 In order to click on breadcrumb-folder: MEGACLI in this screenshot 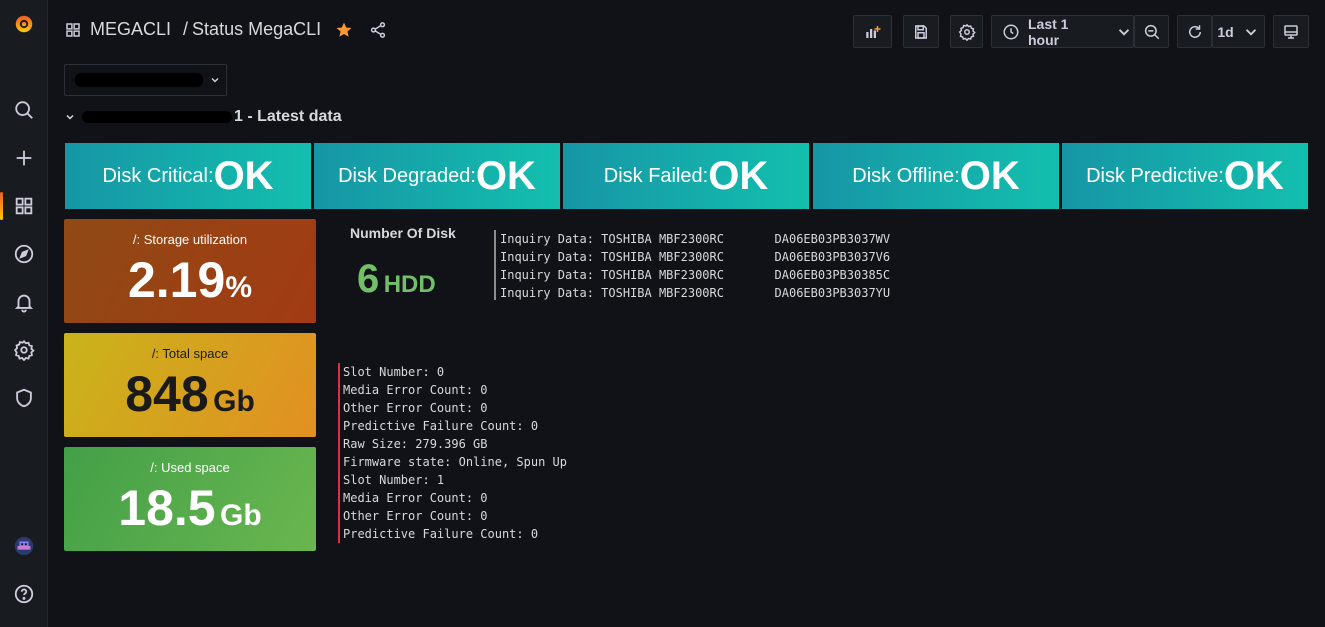, I will do `click(130, 29)`.